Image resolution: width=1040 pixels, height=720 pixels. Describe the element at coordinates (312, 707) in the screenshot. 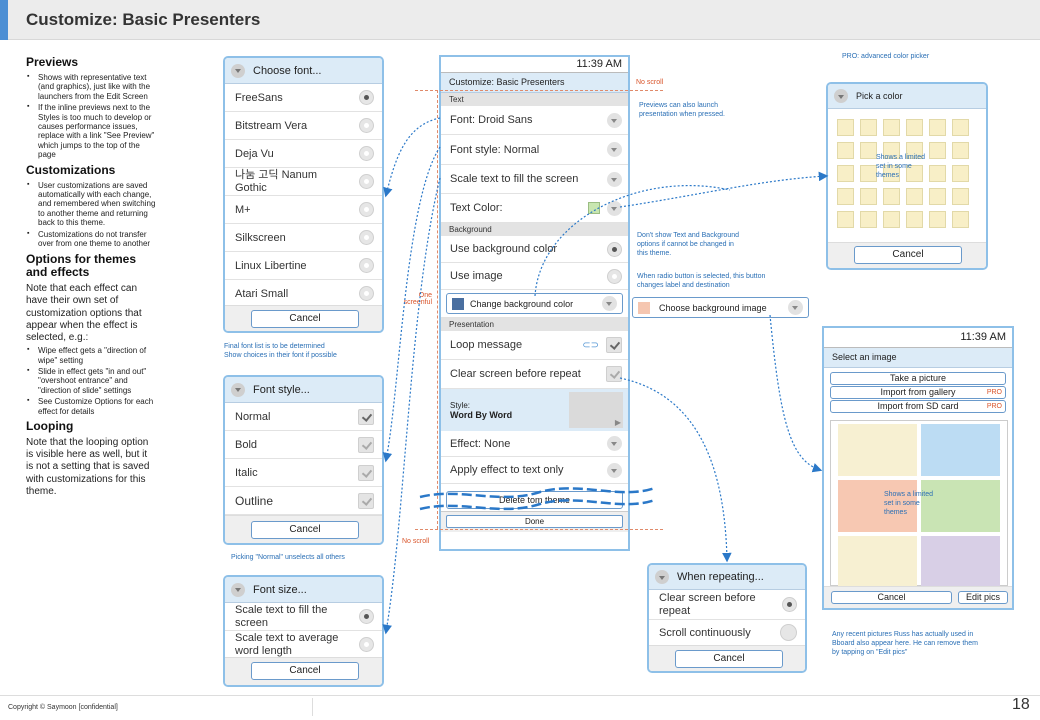

I see `footer-separator` at that location.